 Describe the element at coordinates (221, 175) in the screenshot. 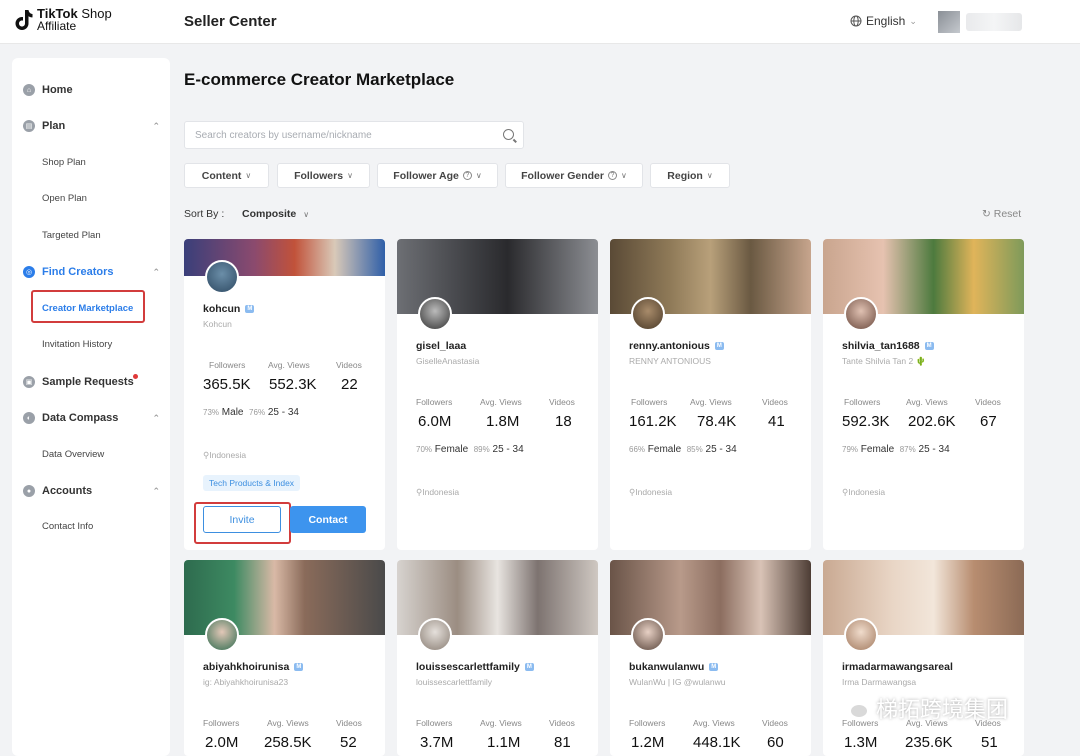

I see `filter-label: Content` at that location.